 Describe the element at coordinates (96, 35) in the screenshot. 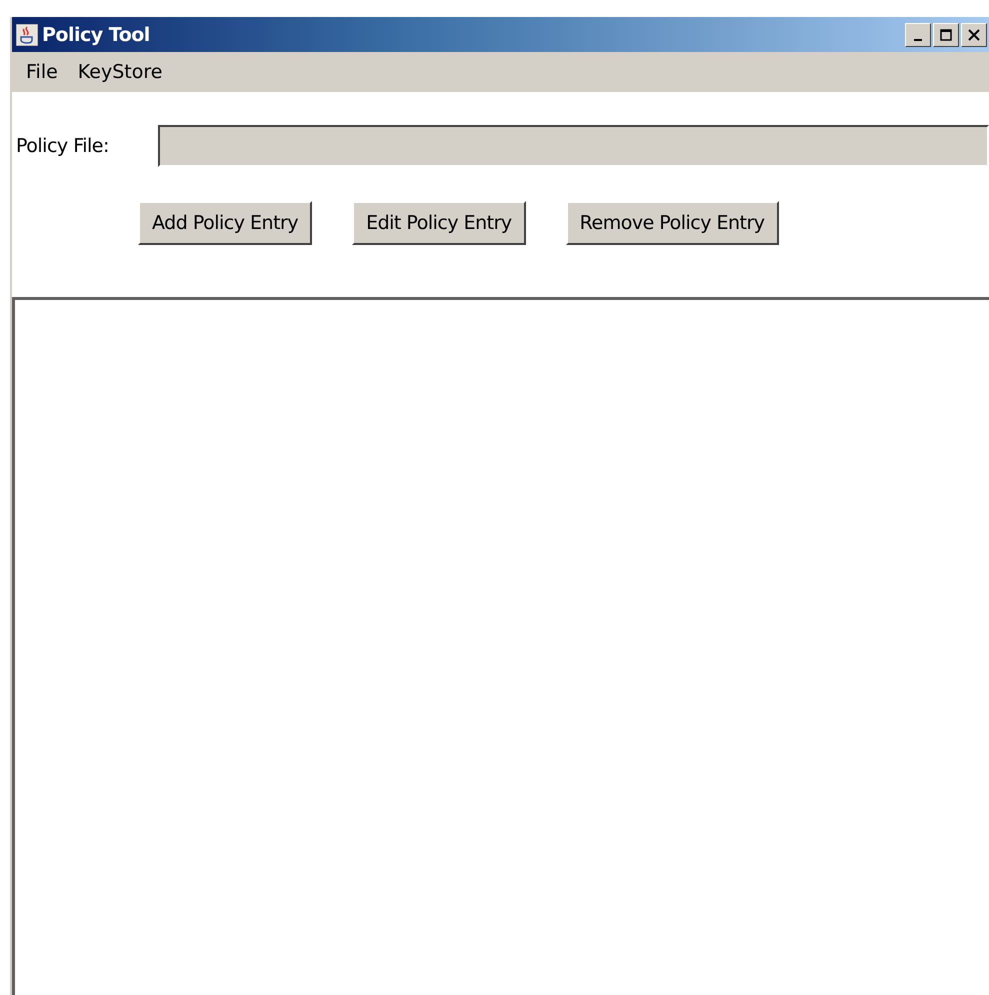

I see `window-title: Policy Tool` at that location.